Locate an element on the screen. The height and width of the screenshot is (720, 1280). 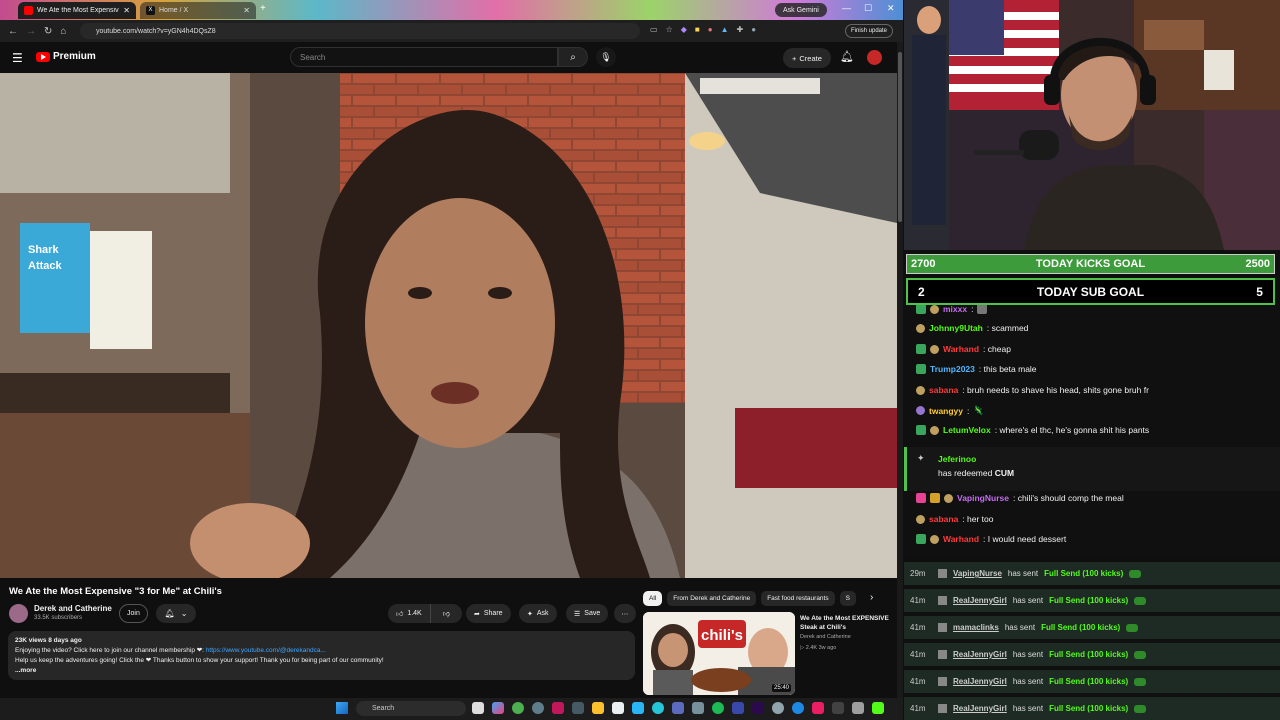
tab-title: Home / X is located at coordinates (174, 10).